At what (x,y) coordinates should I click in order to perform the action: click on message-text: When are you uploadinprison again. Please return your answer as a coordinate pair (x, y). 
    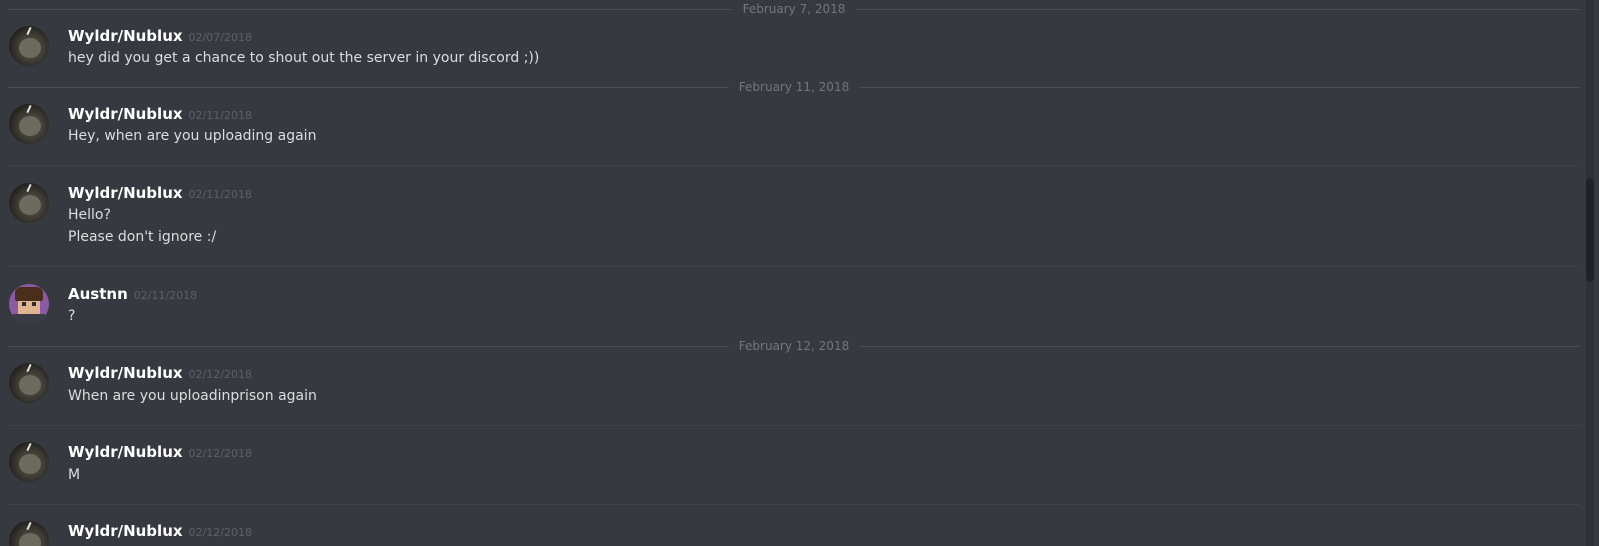
    Looking at the image, I should click on (192, 396).